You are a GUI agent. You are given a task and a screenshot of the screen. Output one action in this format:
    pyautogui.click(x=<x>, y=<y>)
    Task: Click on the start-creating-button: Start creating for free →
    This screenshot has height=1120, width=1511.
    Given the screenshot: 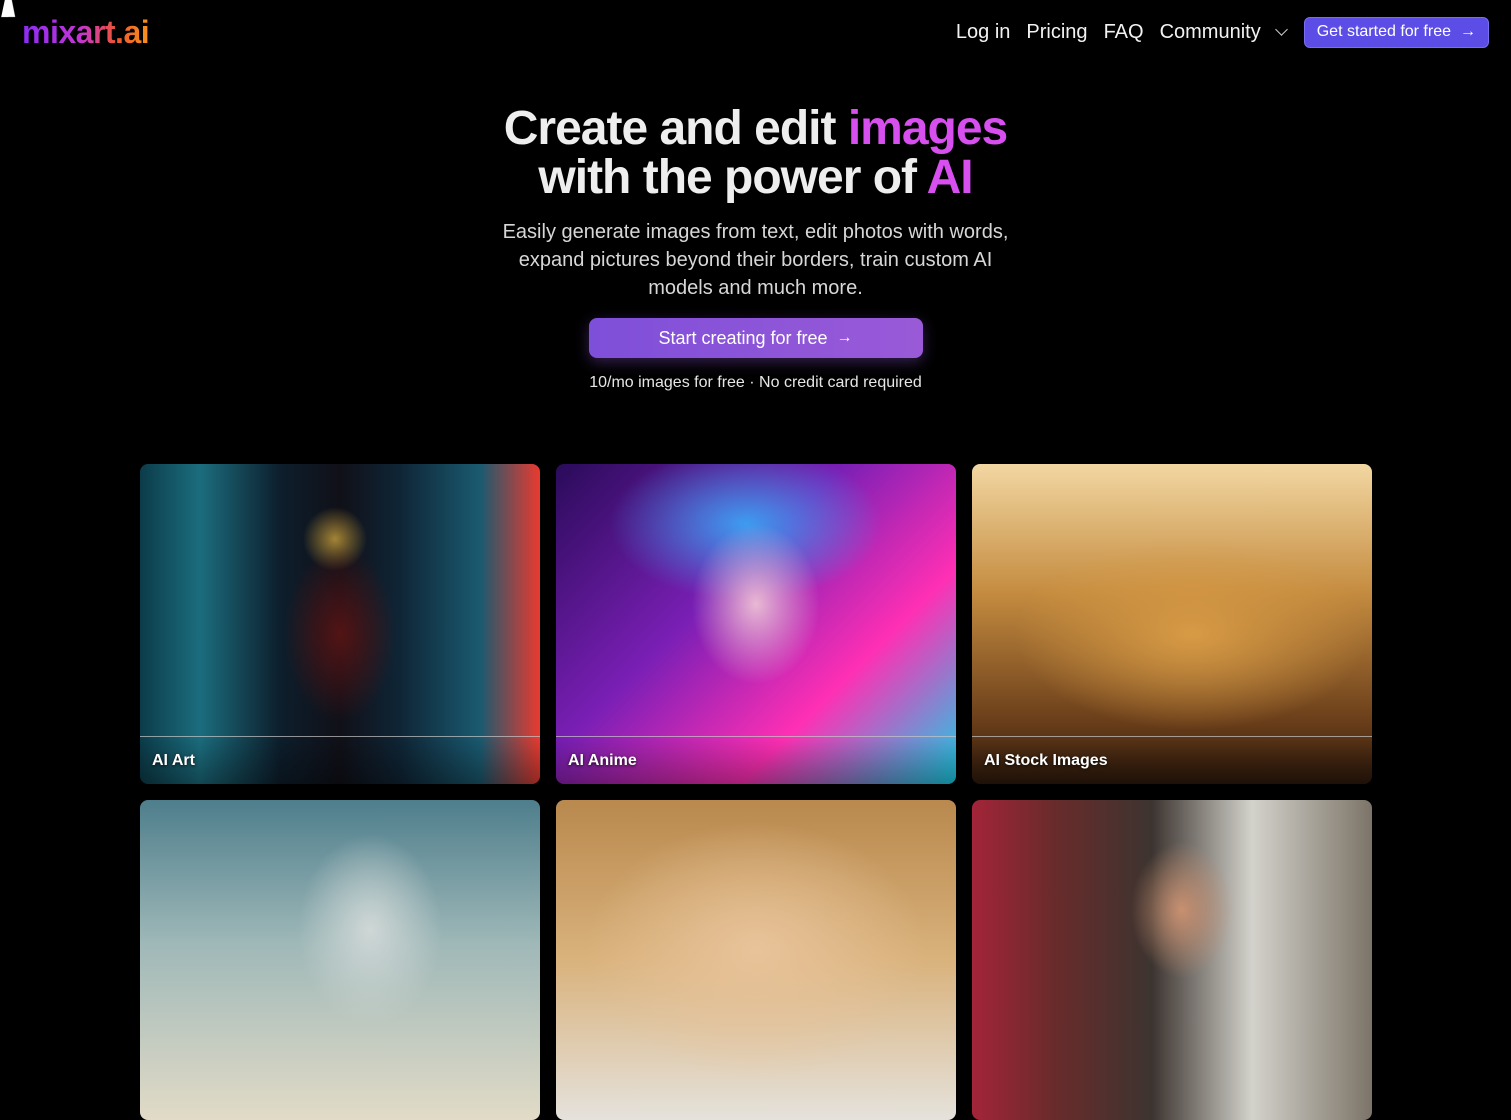 What is the action you would take?
    pyautogui.click(x=755, y=338)
    